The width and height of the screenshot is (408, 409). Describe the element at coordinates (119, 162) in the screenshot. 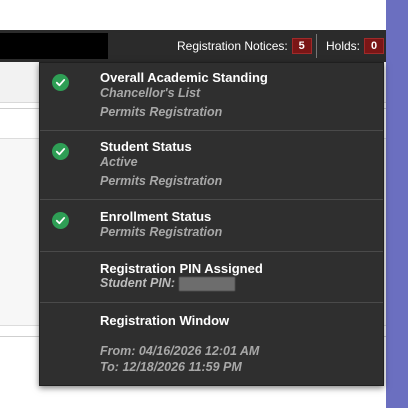

I see `notice-detail: Active` at that location.